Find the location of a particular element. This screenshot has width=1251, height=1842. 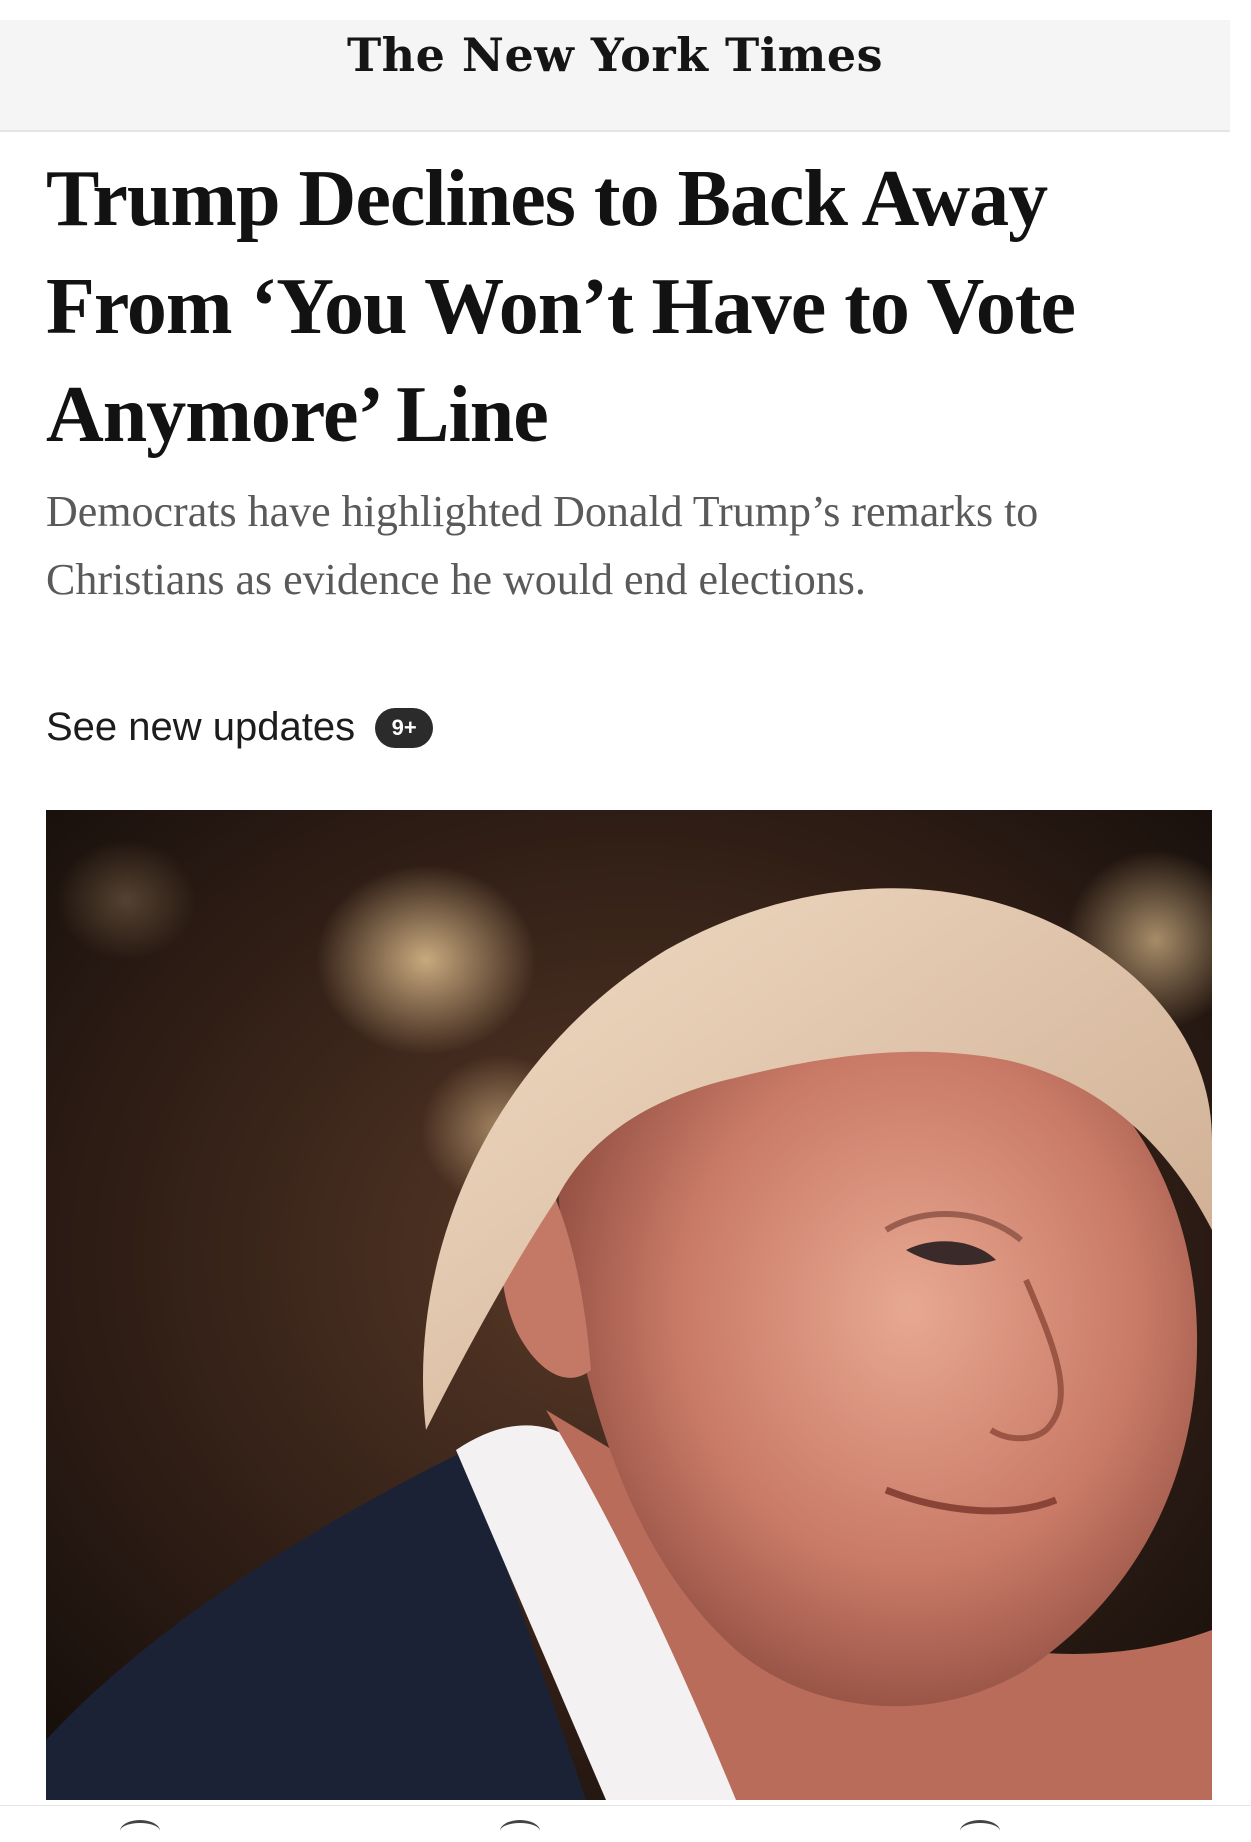

masthead: The New York Times is located at coordinates (615, 76).